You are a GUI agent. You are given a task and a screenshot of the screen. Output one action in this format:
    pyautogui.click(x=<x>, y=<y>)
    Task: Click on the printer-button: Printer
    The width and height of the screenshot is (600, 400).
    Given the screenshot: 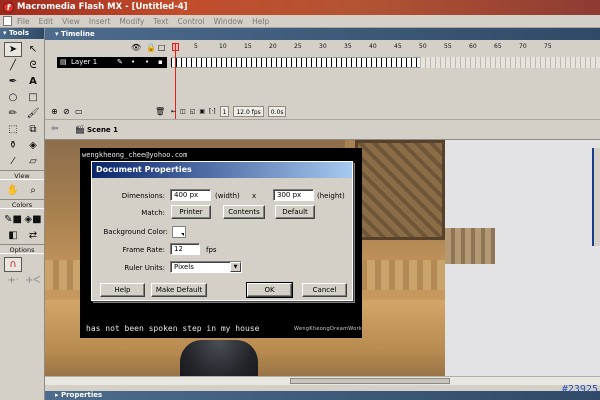 What is the action you would take?
    pyautogui.click(x=191, y=212)
    